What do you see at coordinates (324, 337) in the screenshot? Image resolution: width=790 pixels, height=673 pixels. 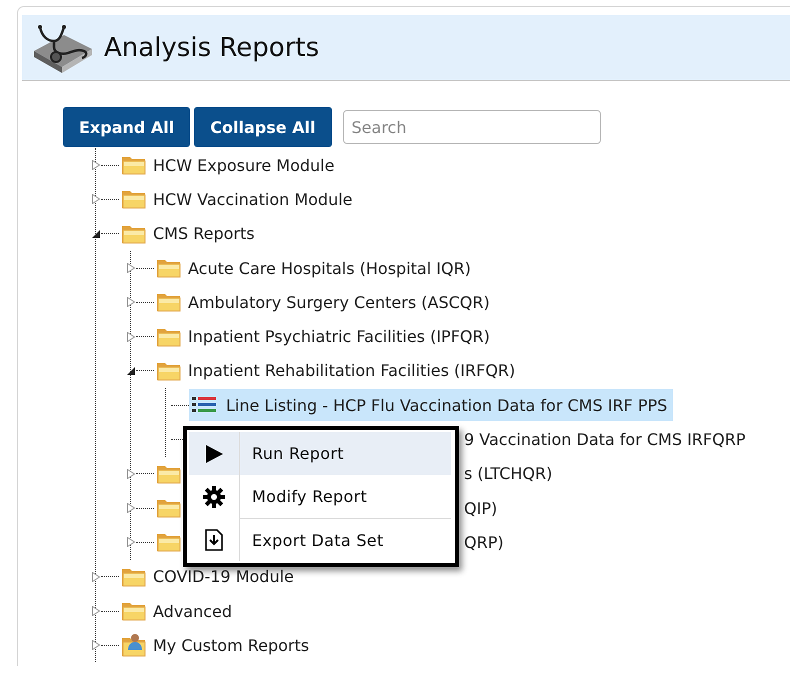 I see `tree-item: Inpatient Psychiatric Facilities (IPFQR)` at bounding box center [324, 337].